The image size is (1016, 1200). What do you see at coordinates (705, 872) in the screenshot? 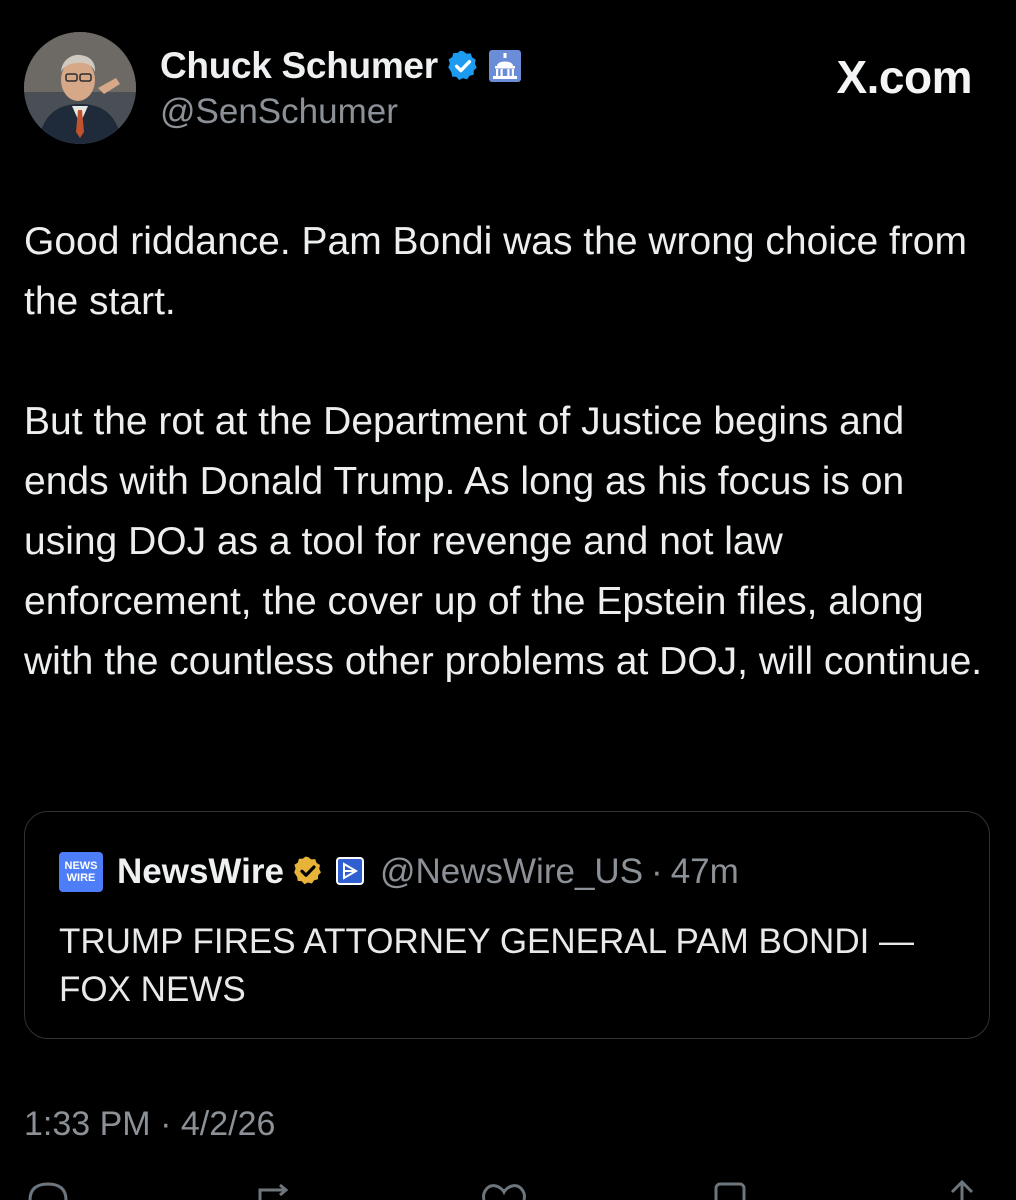
I see `quoted-time: 47m` at bounding box center [705, 872].